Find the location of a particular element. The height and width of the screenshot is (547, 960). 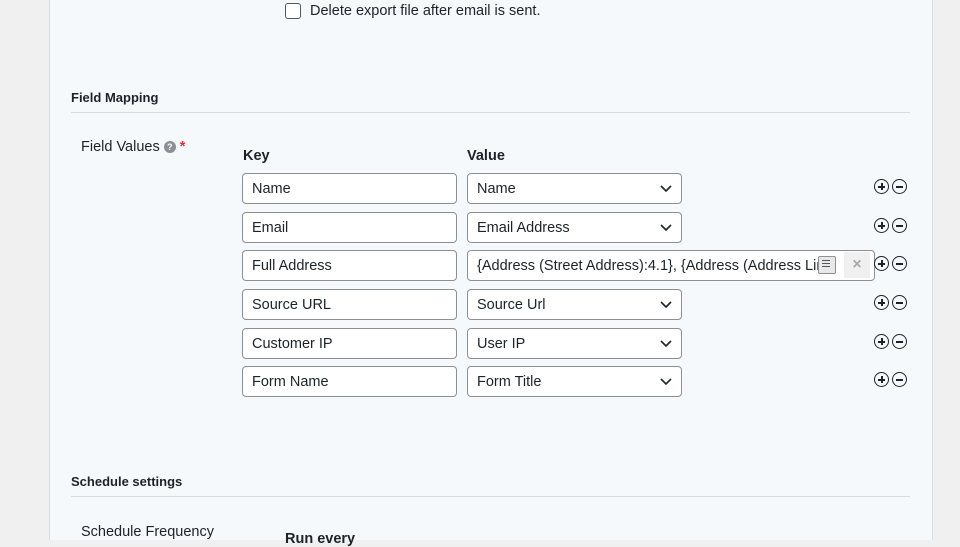

clear-icon: × is located at coordinates (857, 265).